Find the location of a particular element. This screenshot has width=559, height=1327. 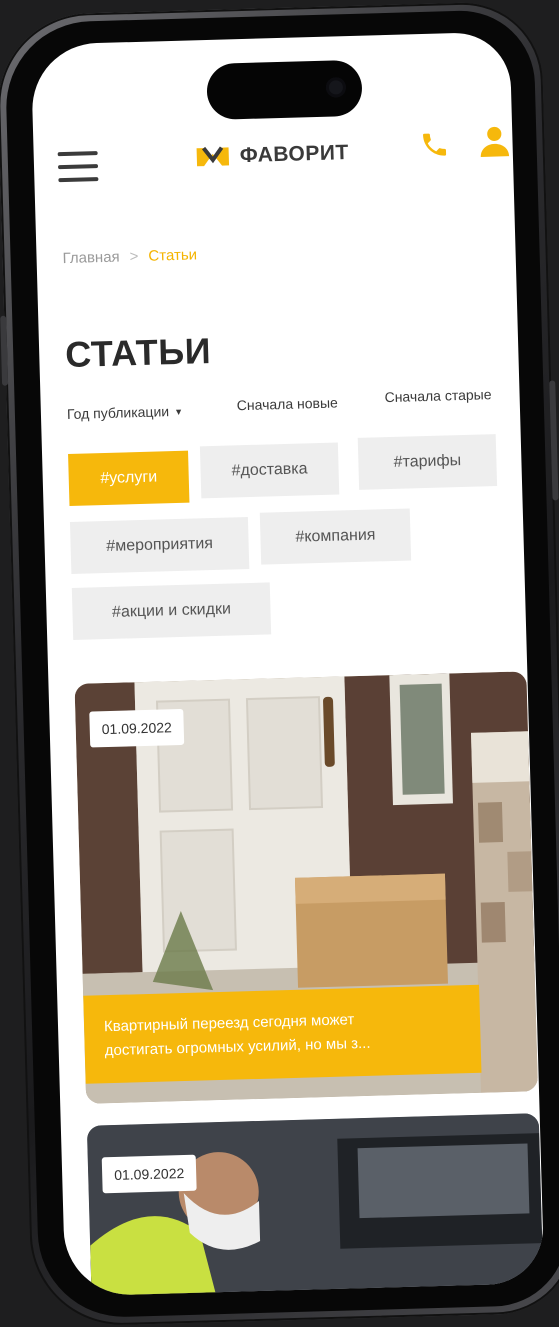

breadcrumb-home-link: Главная is located at coordinates (91, 258).